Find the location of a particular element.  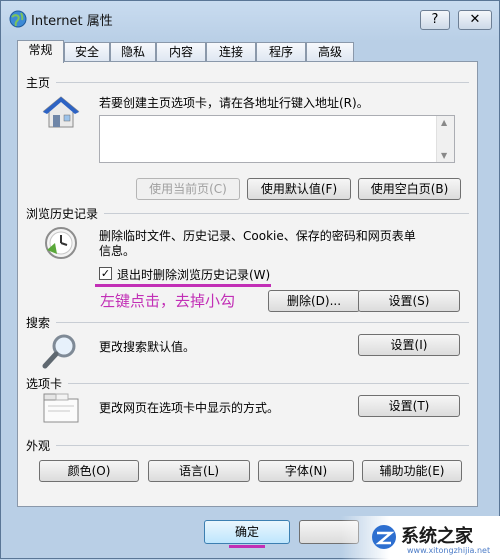

delete-on-exit-label: 退出时删除浏览历史记录(W) is located at coordinates (193, 274).